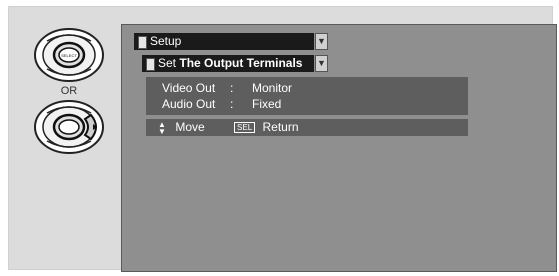 The width and height of the screenshot is (559, 276). Describe the element at coordinates (321, 41) in the screenshot. I see `menu-dropdown-icon: ▼` at that location.